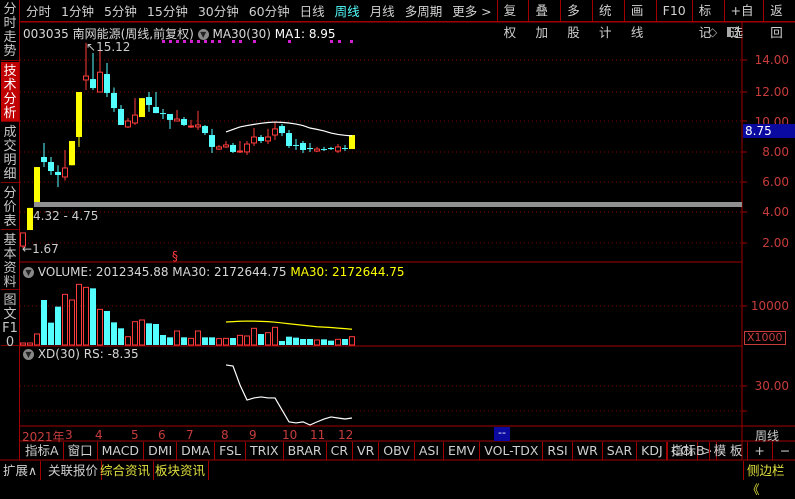  What do you see at coordinates (620, 451) in the screenshot?
I see `tab-sar: SAR` at bounding box center [620, 451].